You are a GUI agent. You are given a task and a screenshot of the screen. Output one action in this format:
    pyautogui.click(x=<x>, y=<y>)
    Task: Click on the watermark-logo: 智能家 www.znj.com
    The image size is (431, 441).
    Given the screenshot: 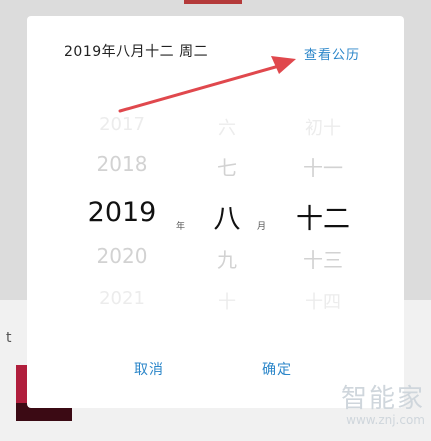 What is the action you would take?
    pyautogui.click(x=383, y=402)
    